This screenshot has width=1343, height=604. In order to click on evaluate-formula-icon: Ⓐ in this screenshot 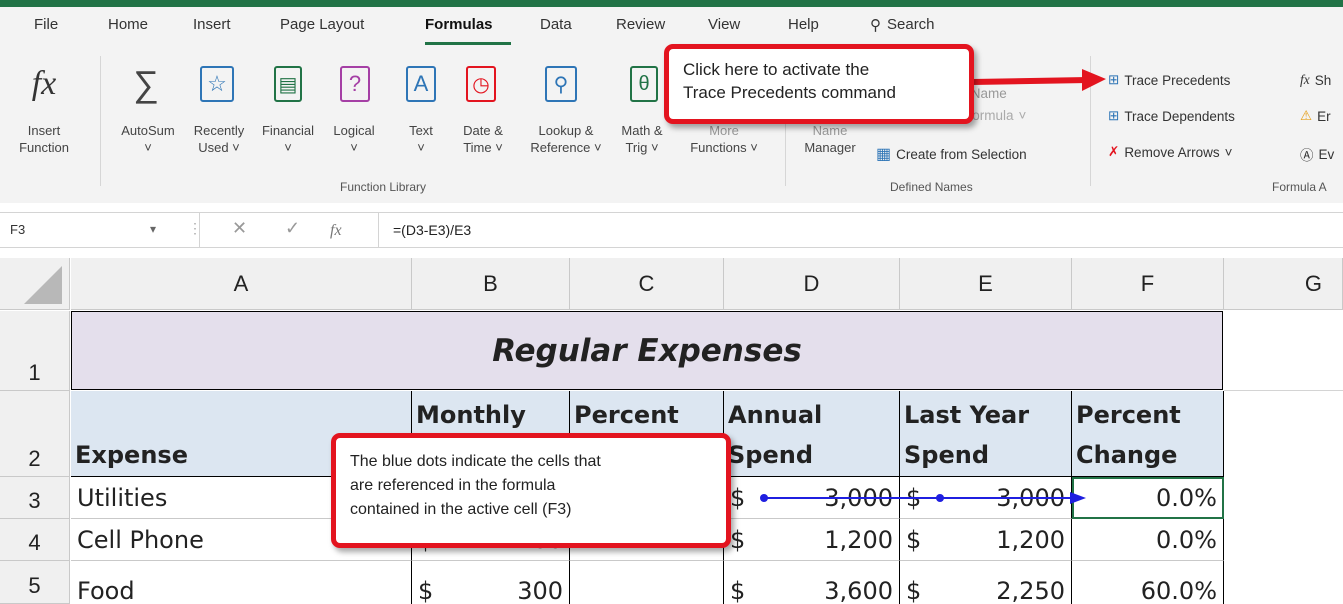, I will do `click(1307, 155)`.